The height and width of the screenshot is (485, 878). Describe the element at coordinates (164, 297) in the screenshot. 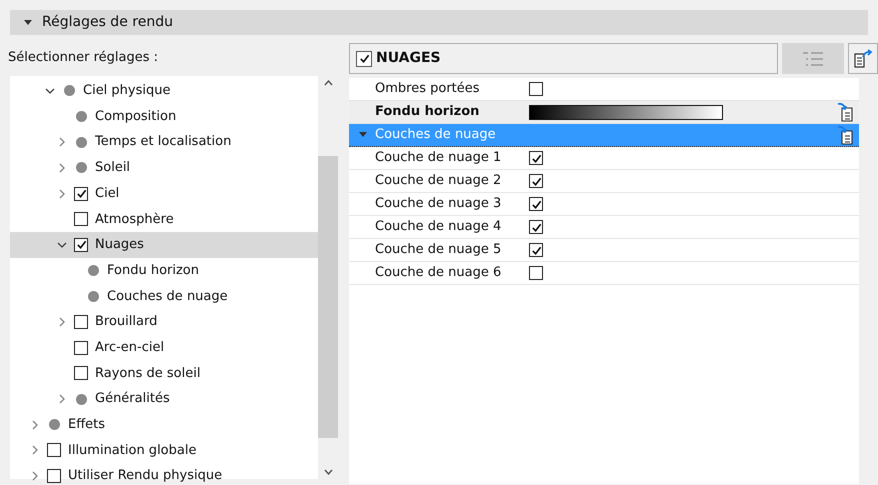

I see `tree-item: Couches de nuage` at that location.